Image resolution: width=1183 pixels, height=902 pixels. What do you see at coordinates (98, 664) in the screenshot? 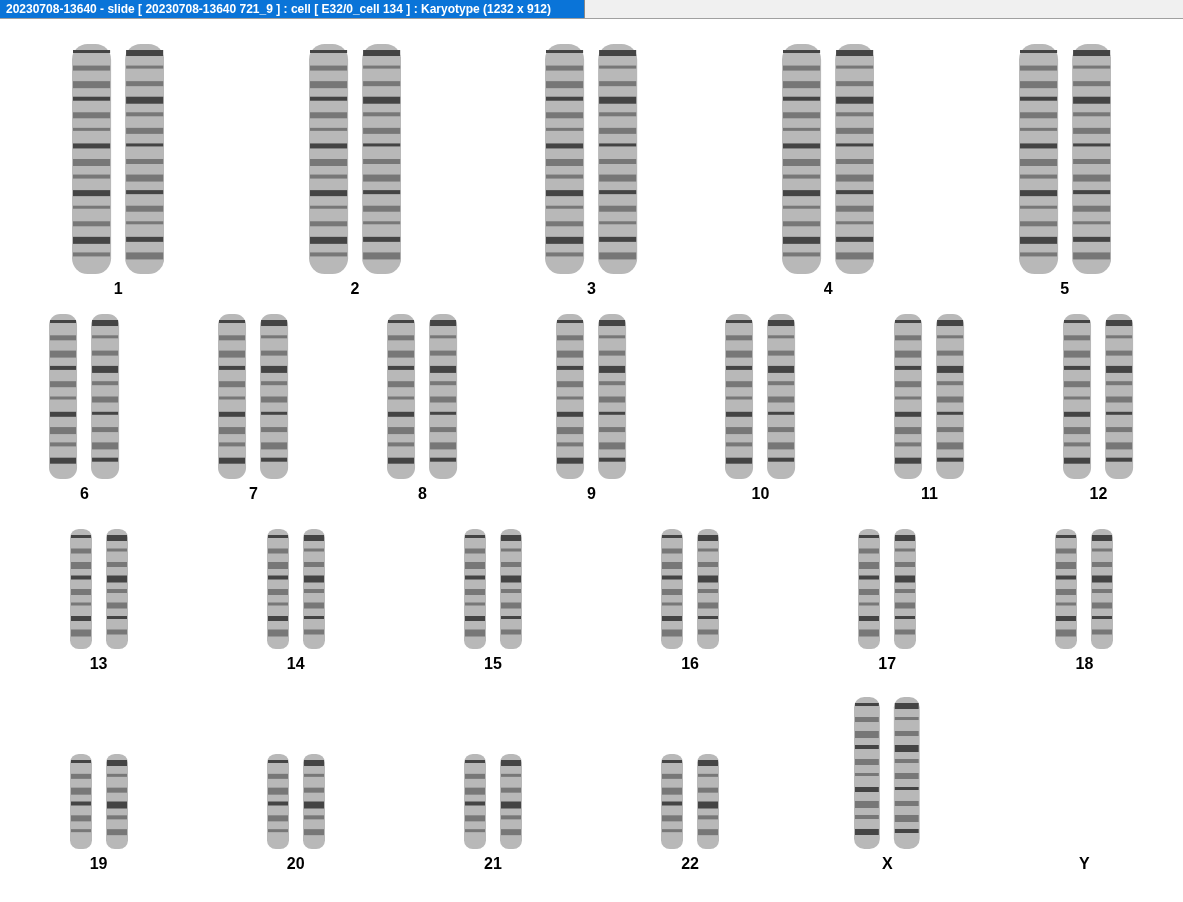
I see `chromosome-label: 13` at bounding box center [98, 664].